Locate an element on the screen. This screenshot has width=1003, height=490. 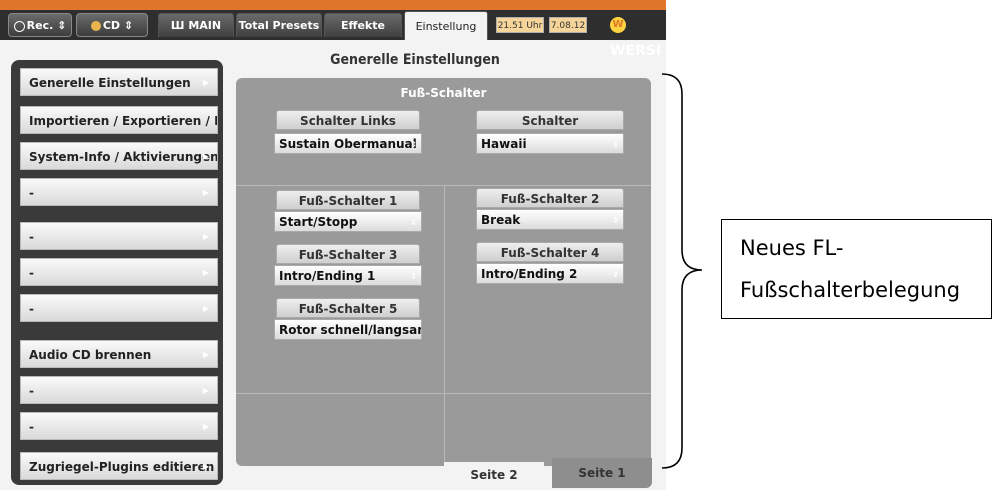
rec-label: Rec. is located at coordinates (40, 25).